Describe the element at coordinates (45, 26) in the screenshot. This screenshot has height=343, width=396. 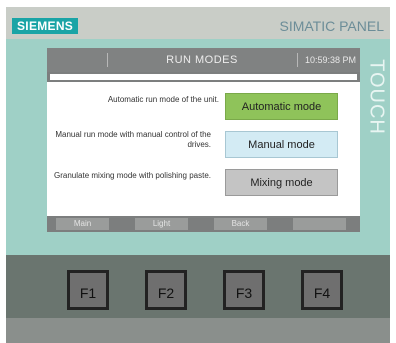
I see `siemens-logo: SIEMENS` at that location.